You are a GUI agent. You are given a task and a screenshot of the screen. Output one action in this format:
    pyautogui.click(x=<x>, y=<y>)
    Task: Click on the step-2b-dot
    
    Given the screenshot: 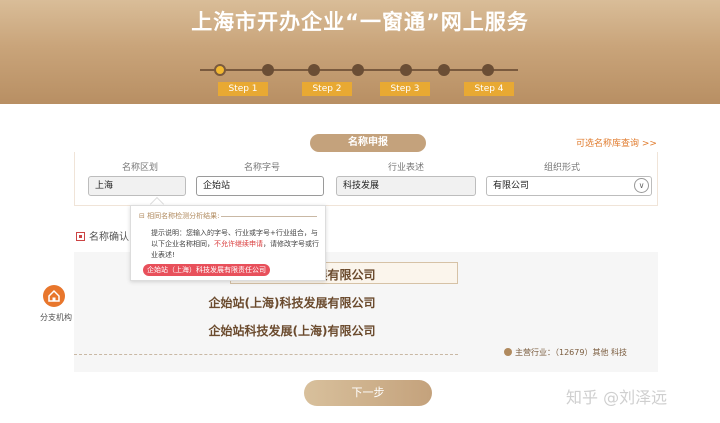 What is the action you would take?
    pyautogui.click(x=358, y=70)
    